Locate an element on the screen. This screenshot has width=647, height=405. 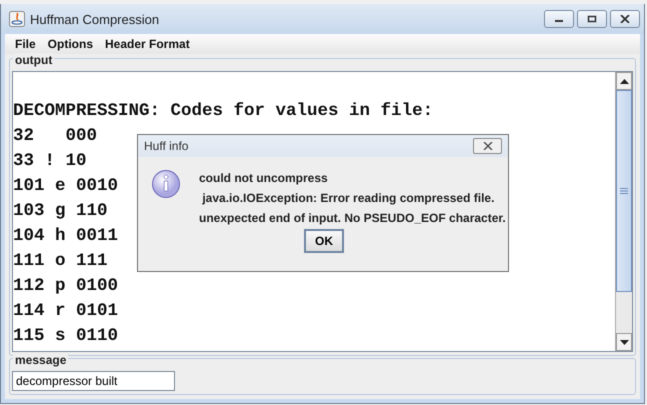
output-line: 33 ! 10 is located at coordinates (50, 161).